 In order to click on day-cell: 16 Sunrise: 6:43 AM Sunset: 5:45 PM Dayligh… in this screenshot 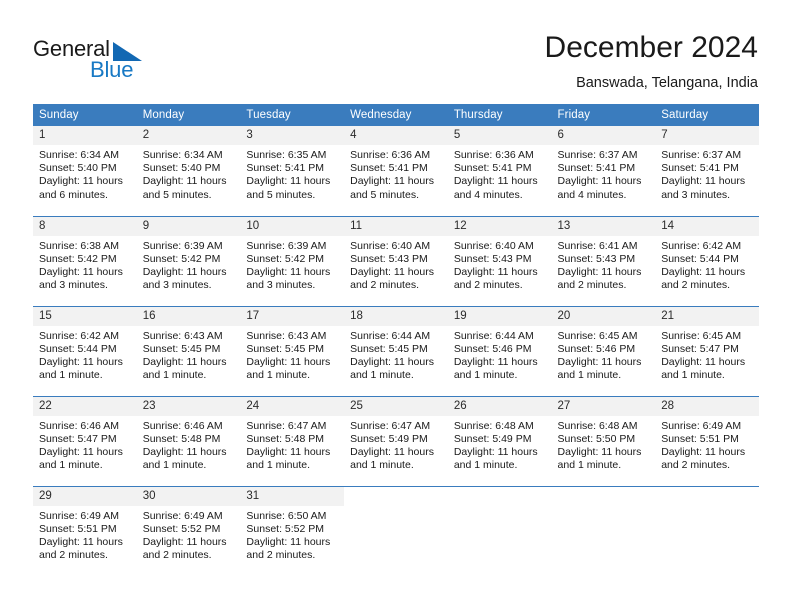, I will do `click(188, 350)`.